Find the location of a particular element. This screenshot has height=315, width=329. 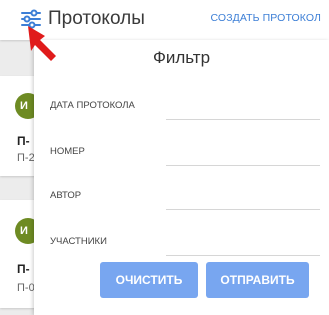

filter-field-author: АВТОР is located at coordinates (185, 197).